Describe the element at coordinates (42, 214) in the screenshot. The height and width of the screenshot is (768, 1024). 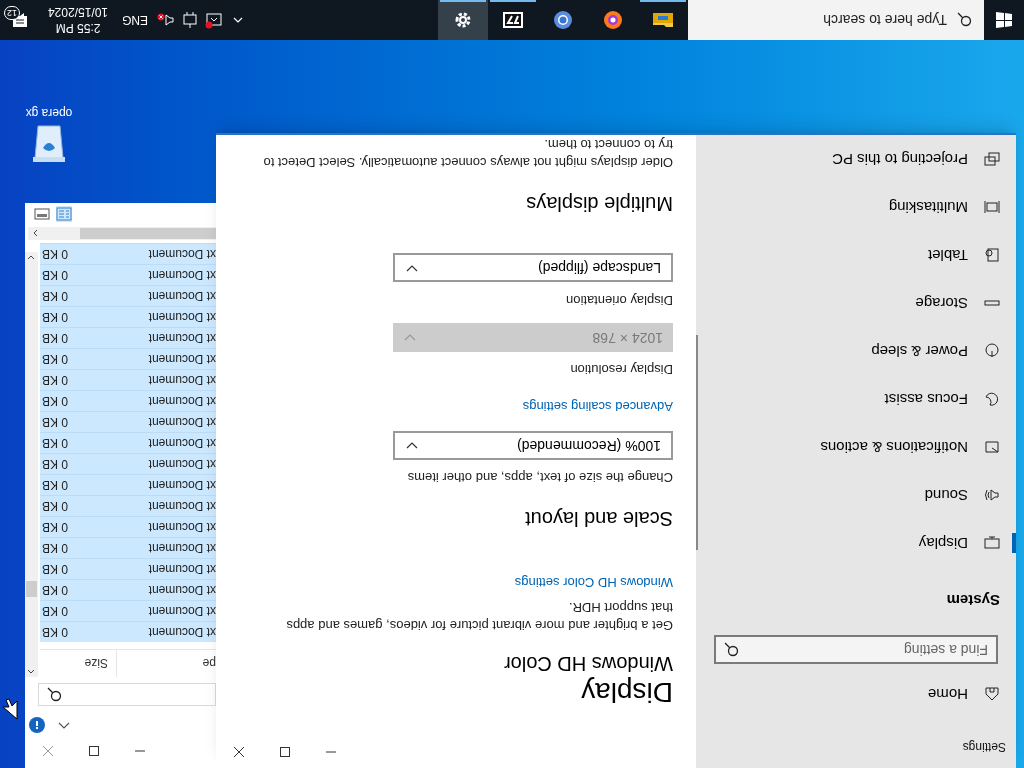
I see `tiles-view-icon` at that location.